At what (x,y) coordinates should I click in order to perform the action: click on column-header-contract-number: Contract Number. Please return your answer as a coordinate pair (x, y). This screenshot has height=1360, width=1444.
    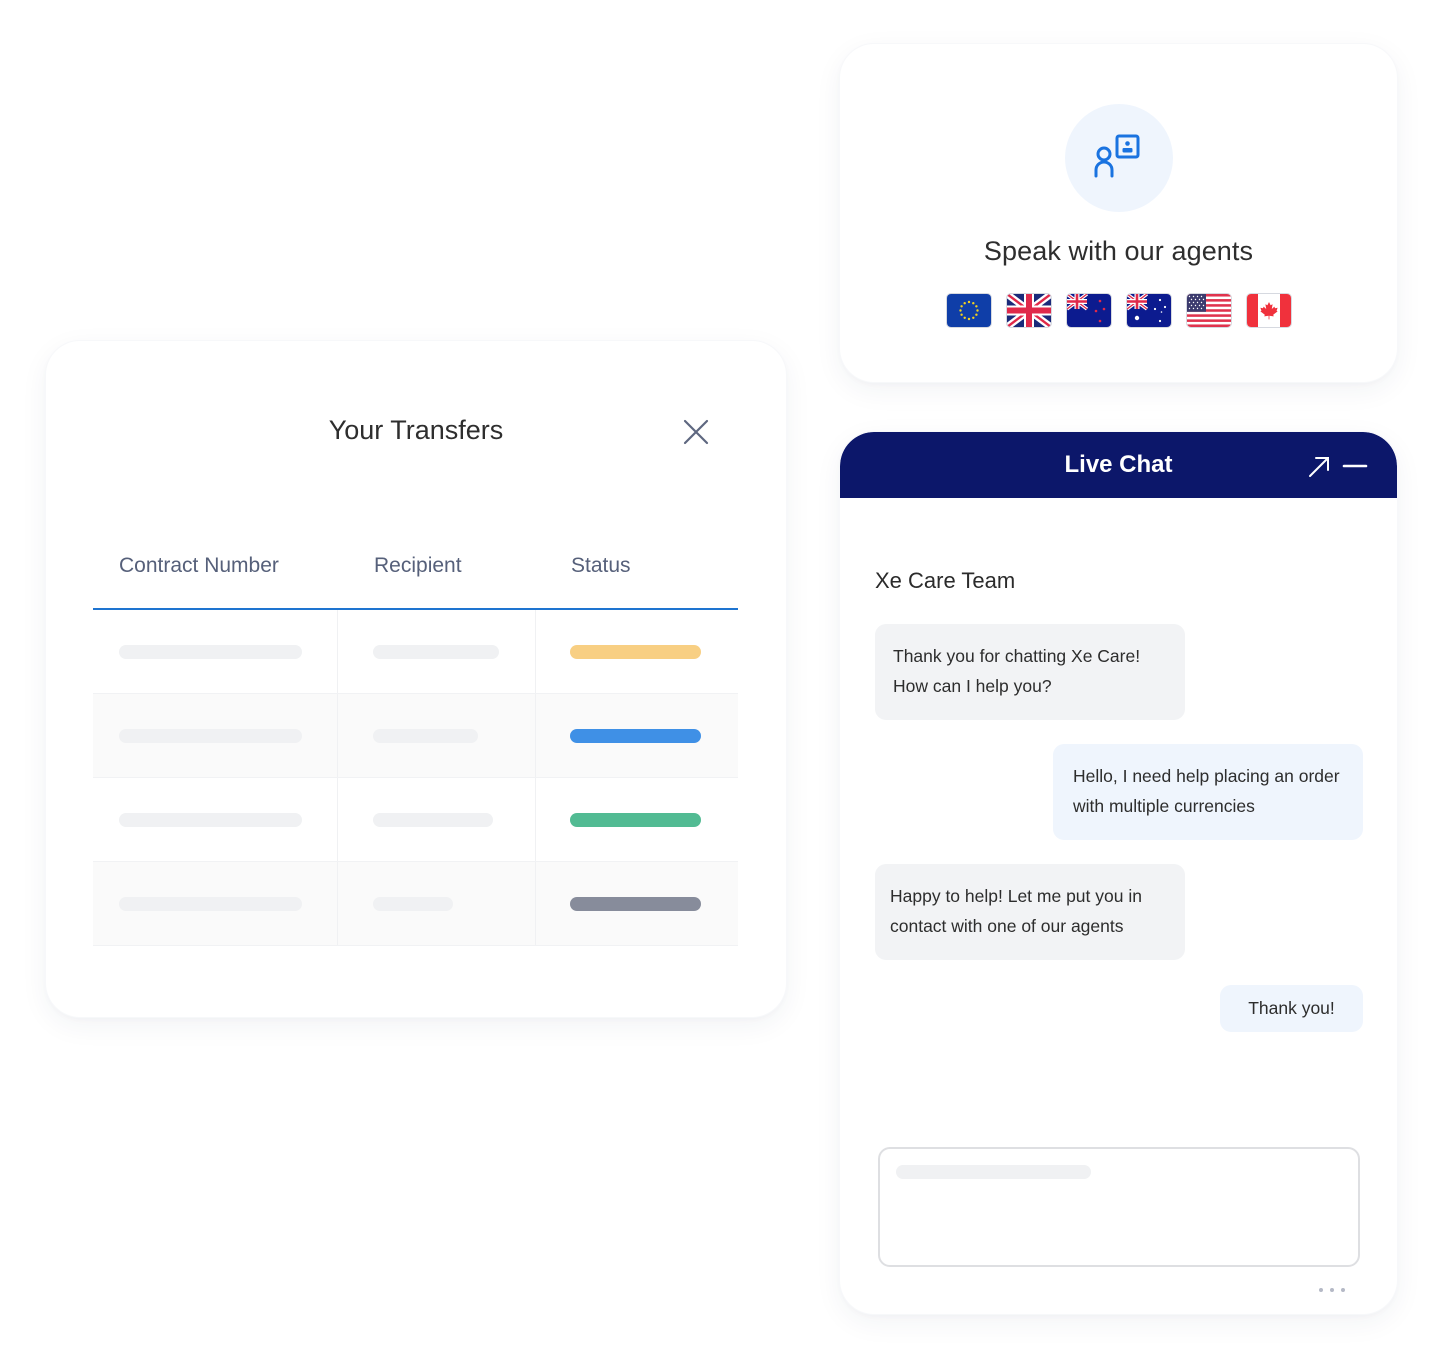
    Looking at the image, I should click on (215, 573).